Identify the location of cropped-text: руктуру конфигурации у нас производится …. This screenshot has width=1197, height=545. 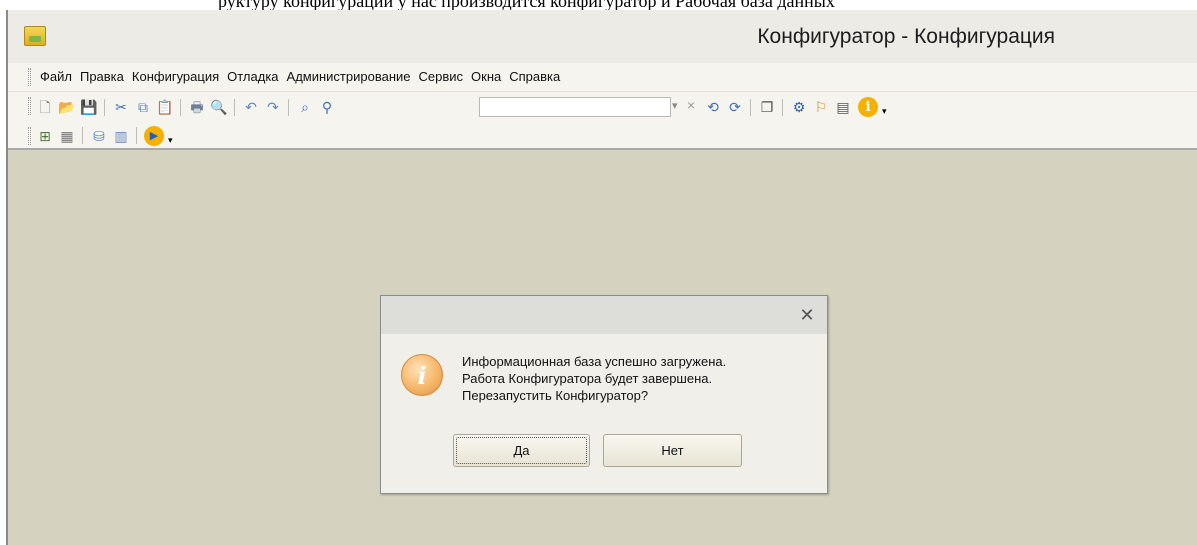
(526, 5).